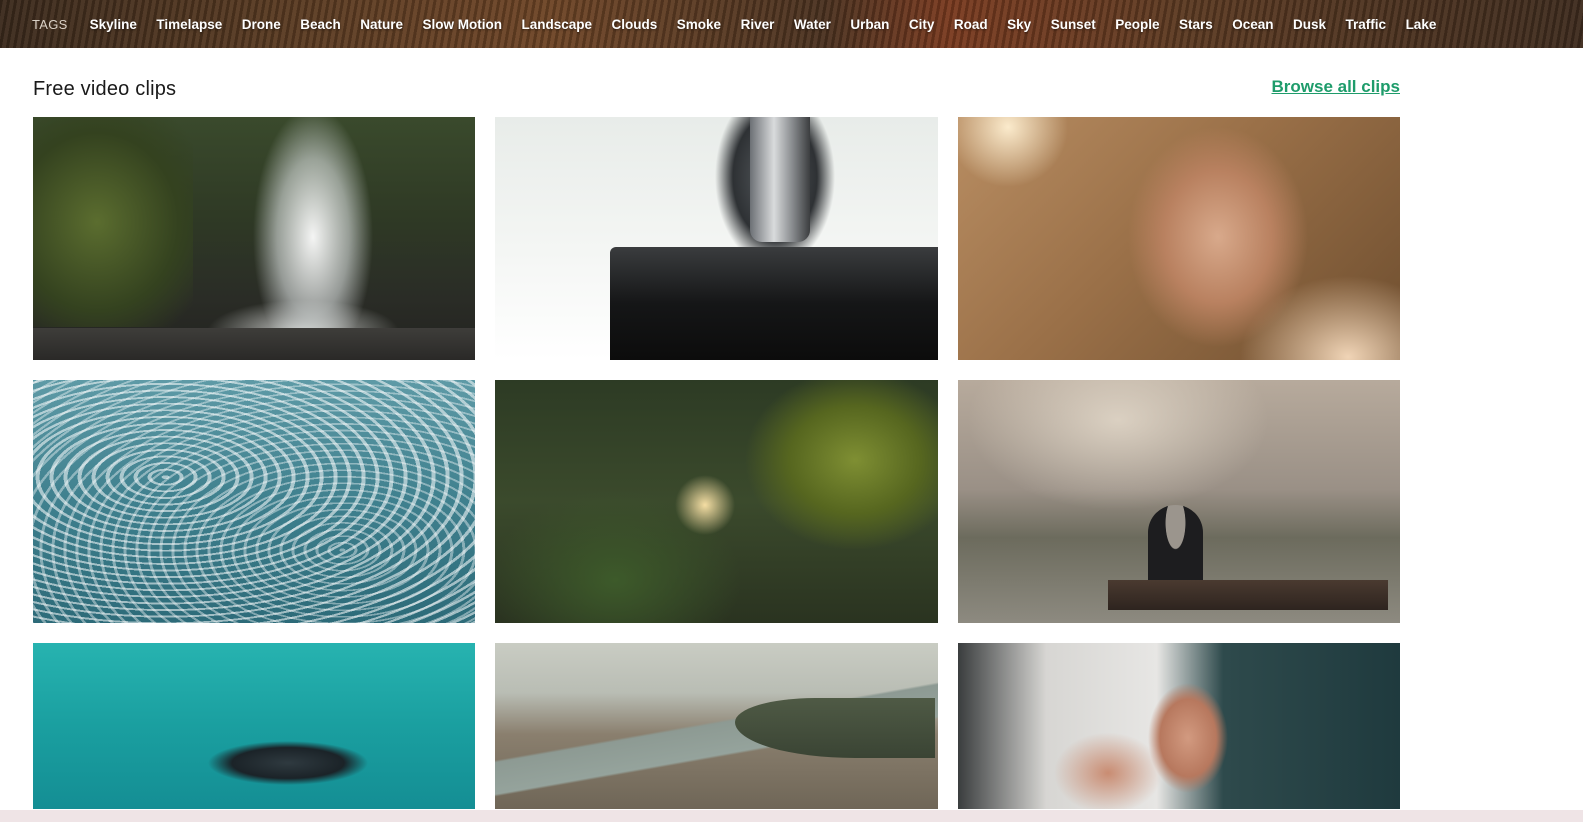  What do you see at coordinates (189, 24) in the screenshot?
I see `tag-timelapse: Timelapse` at bounding box center [189, 24].